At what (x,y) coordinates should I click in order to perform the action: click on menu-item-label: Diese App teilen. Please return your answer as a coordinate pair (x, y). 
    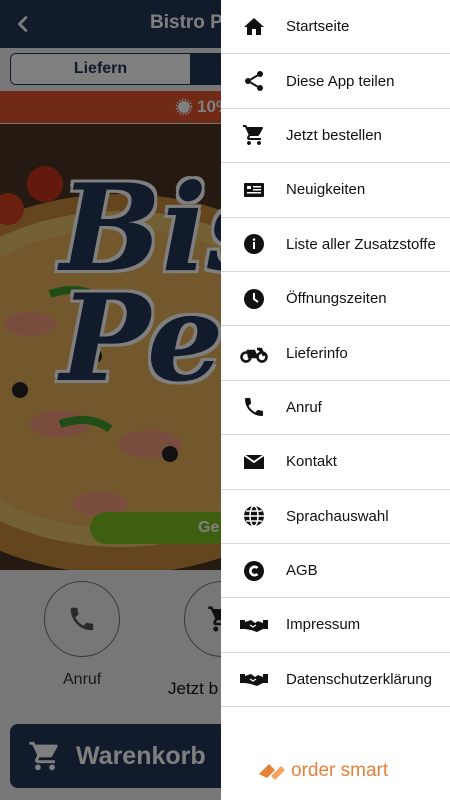
    Looking at the image, I should click on (340, 81).